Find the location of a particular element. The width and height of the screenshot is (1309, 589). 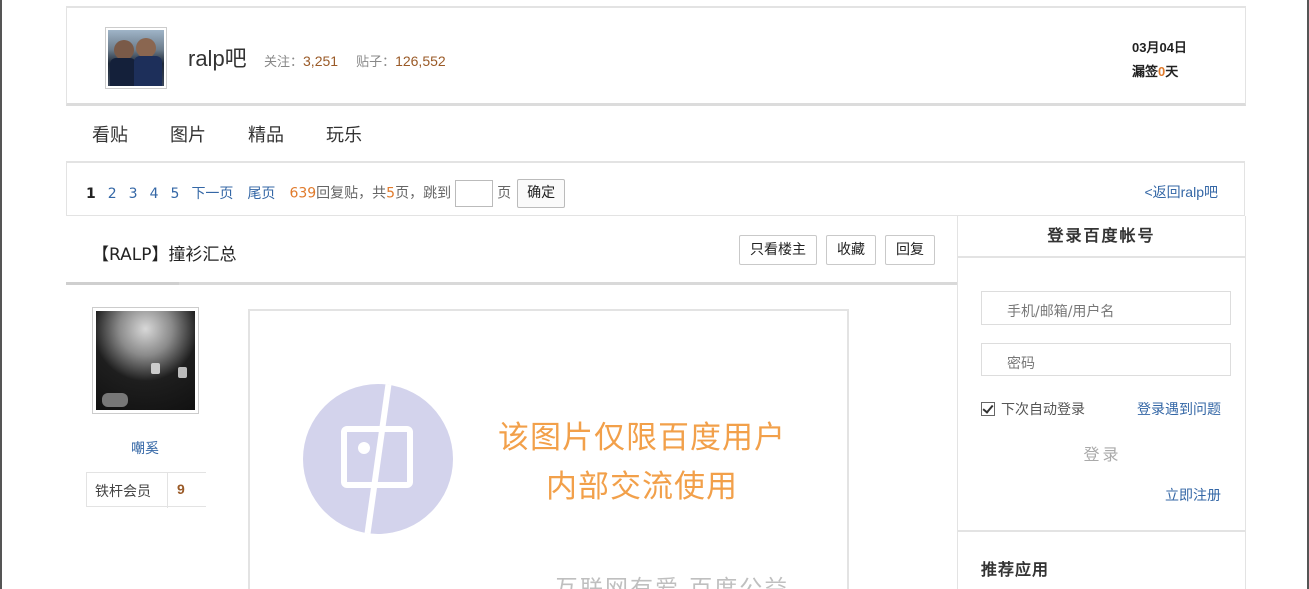

username-placeholder: 手机/邮箱/用户名 is located at coordinates (1061, 312).